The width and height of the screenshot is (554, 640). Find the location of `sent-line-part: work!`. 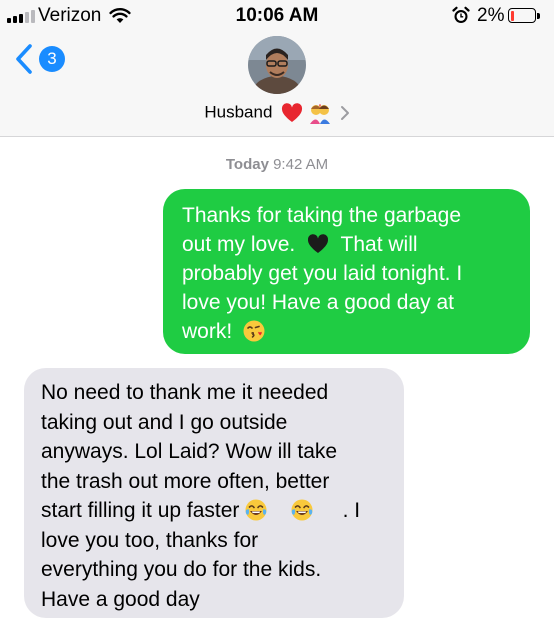

sent-line-part: work! is located at coordinates (207, 331).